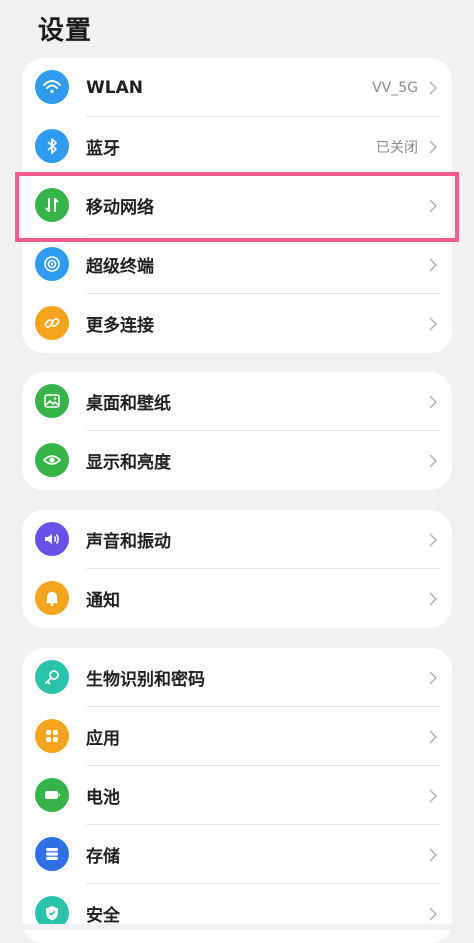 This screenshot has width=474, height=943. What do you see at coordinates (52, 264) in the screenshot?
I see `super-device-icon` at bounding box center [52, 264].